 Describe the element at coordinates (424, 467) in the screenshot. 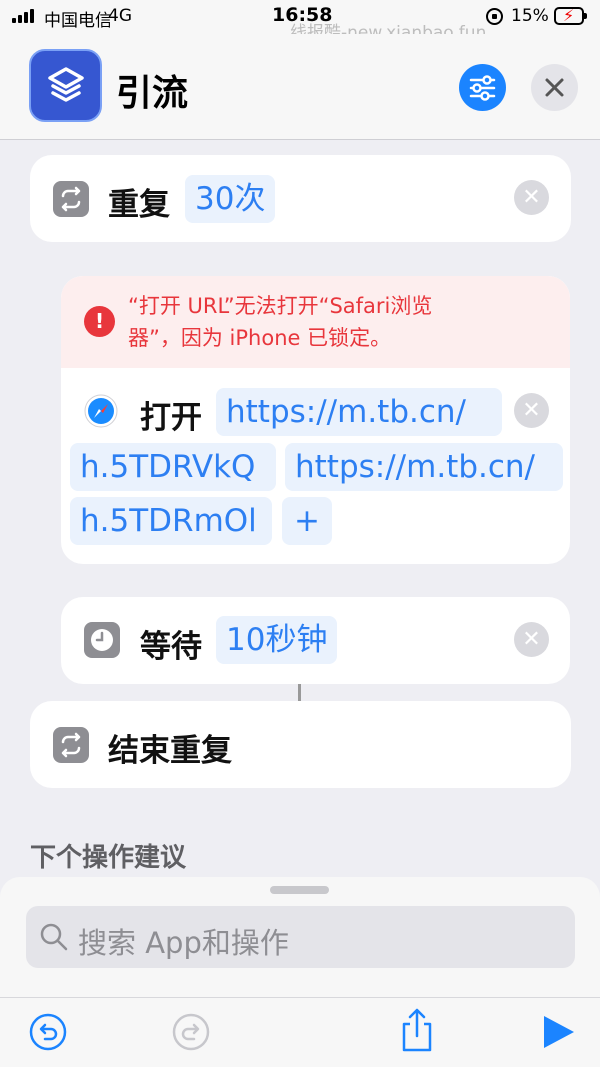

I see `url-token-line3: https://m.tb.cn/` at that location.